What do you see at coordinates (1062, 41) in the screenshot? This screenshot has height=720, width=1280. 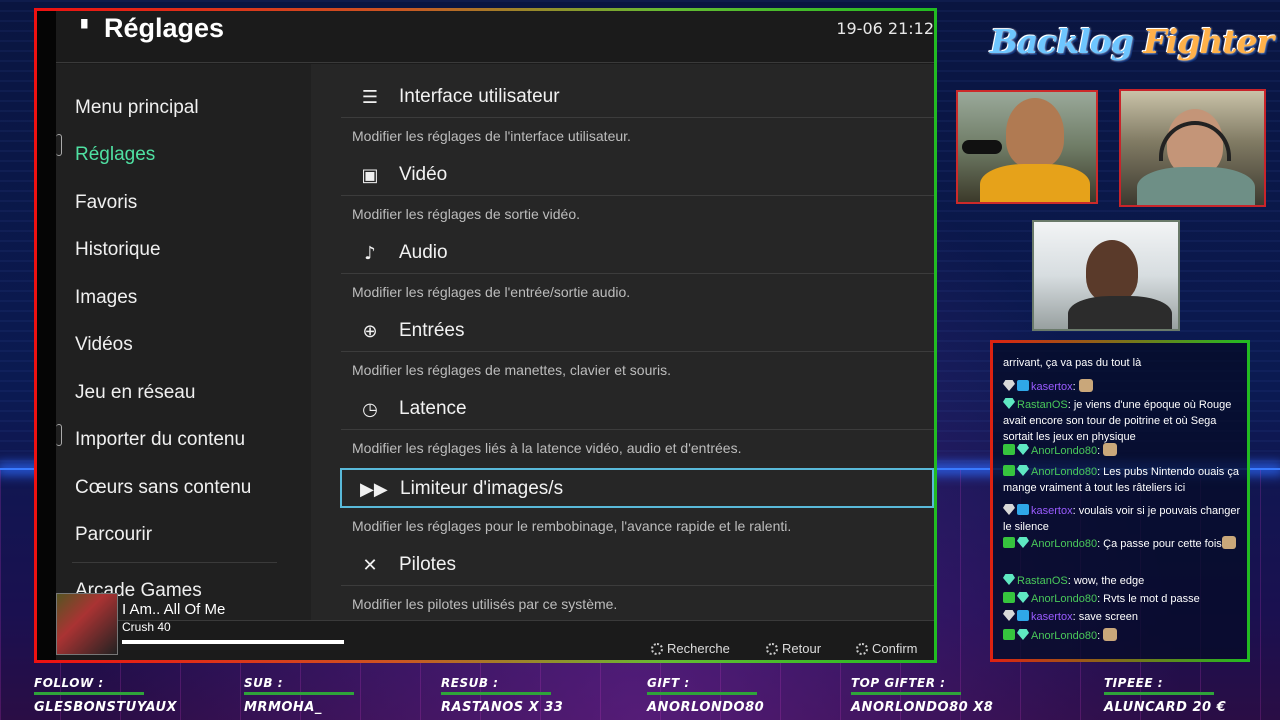 I see `logo-word-1: Backlog` at bounding box center [1062, 41].